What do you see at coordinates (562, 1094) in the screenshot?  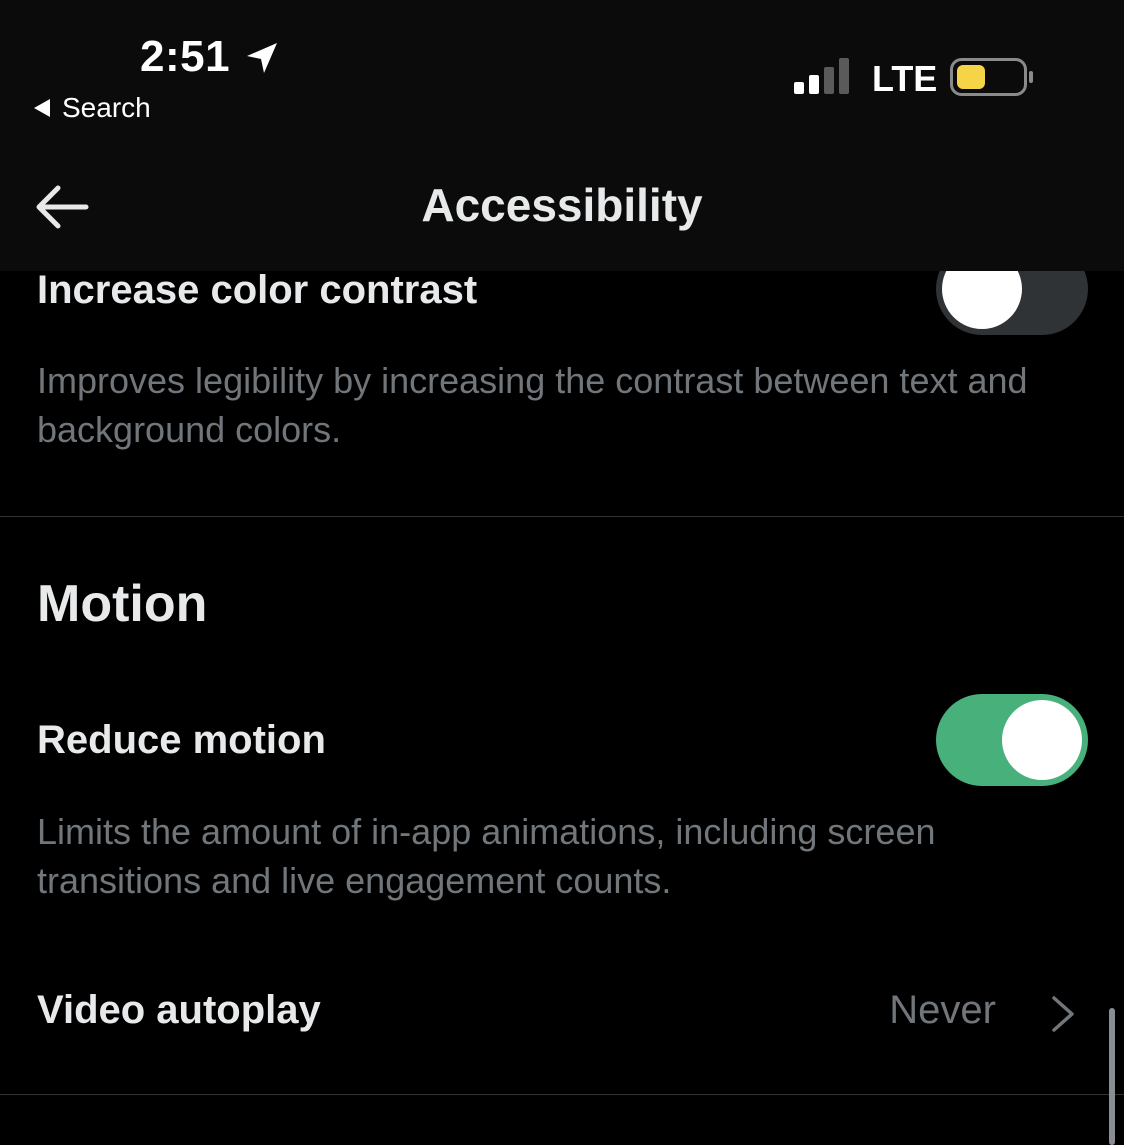 I see `row-divider` at bounding box center [562, 1094].